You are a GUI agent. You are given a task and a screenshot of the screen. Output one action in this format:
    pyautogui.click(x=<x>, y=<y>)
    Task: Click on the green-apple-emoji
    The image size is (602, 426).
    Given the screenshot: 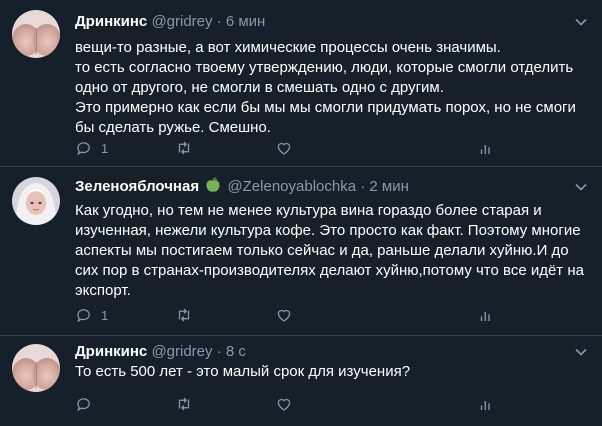 What is the action you would take?
    pyautogui.click(x=213, y=187)
    